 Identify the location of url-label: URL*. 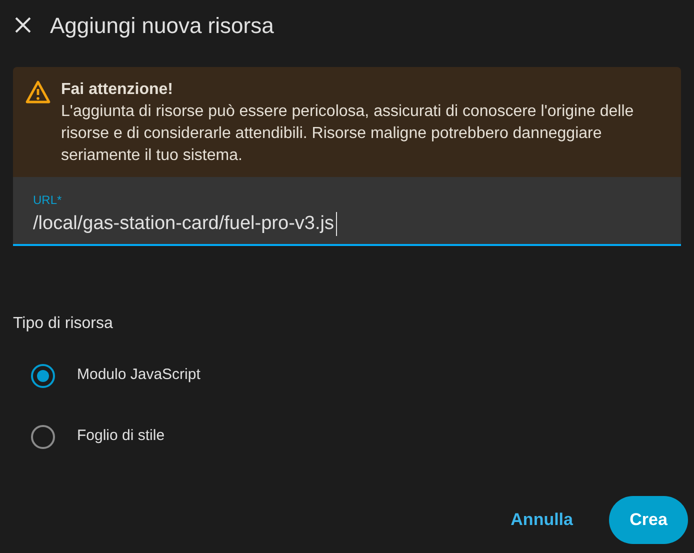
(48, 200).